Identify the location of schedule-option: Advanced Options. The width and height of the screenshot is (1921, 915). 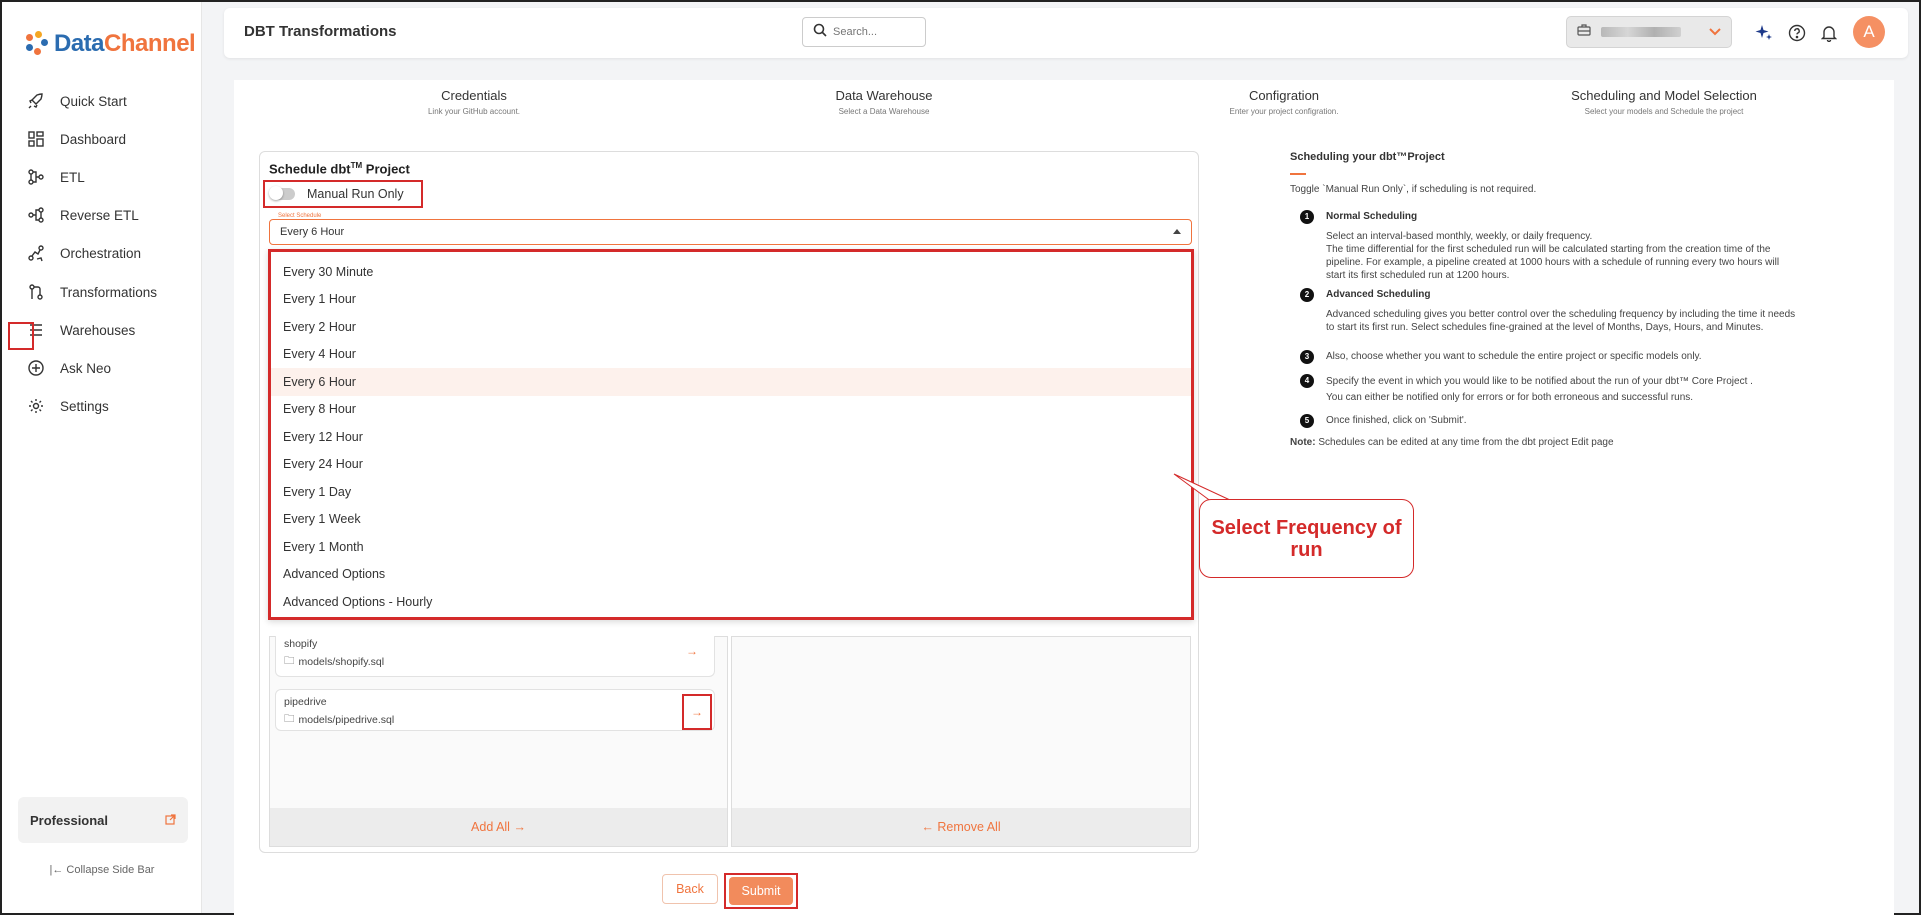
(731, 575).